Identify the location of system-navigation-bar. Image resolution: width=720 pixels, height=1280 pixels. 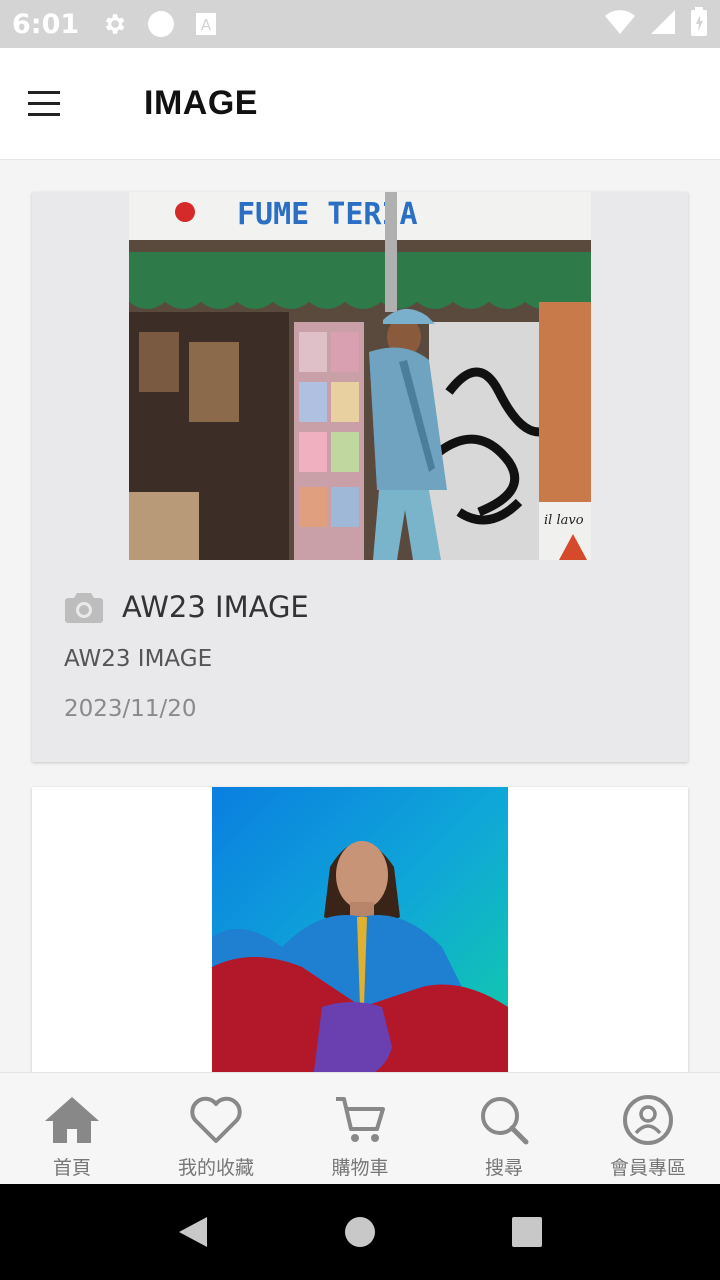
(360, 1232).